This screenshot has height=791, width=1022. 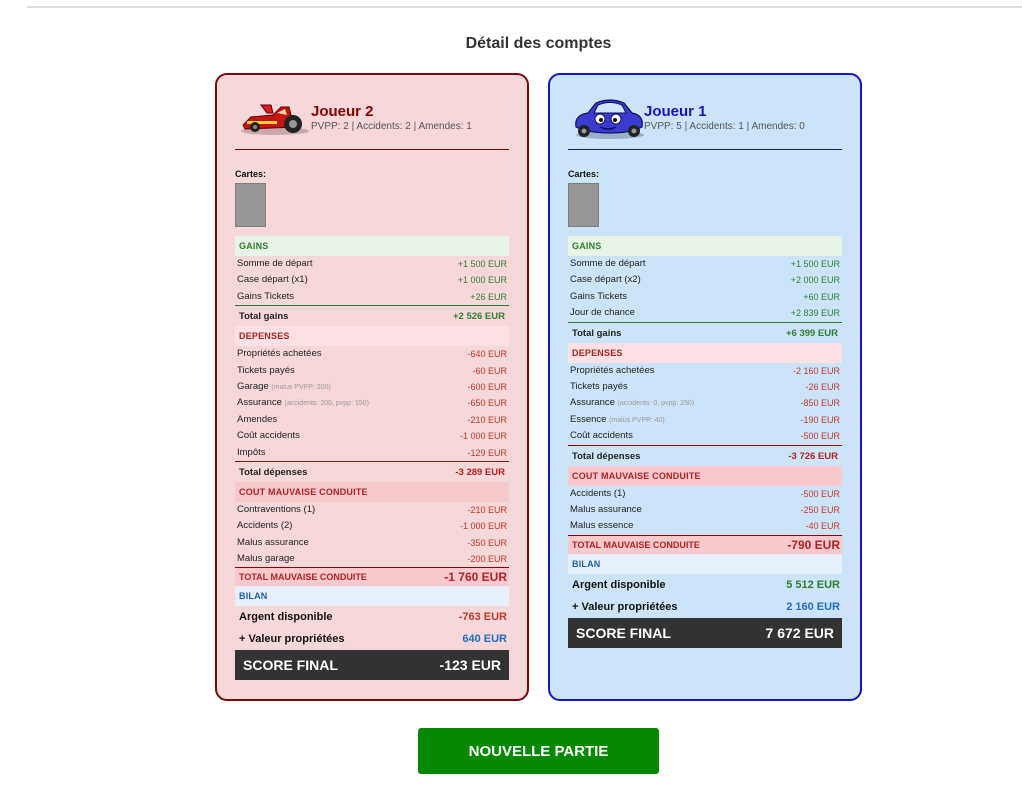 What do you see at coordinates (705, 332) in the screenshot?
I see `total-gains-row: Total gains +6 399 EUR` at bounding box center [705, 332].